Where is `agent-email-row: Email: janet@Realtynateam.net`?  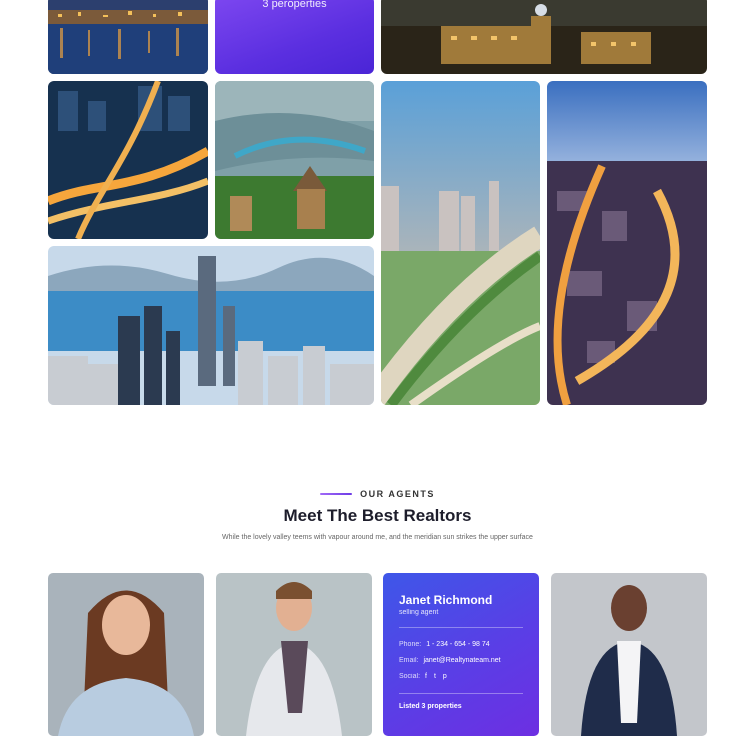
agent-email-row: Email: janet@Realtynateam.net is located at coordinates (450, 660).